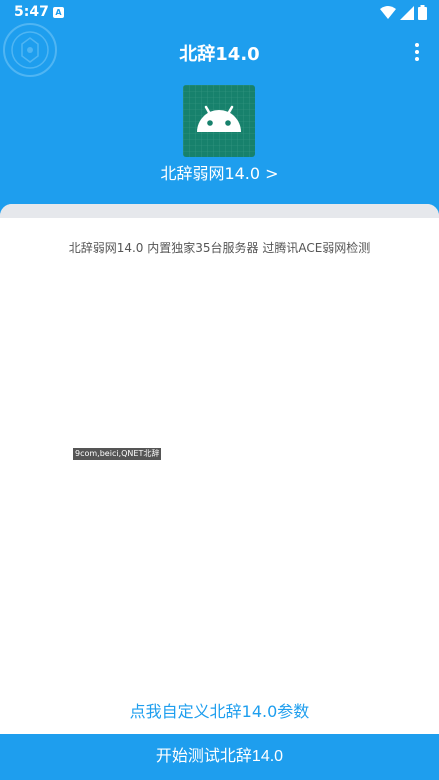 The height and width of the screenshot is (780, 439). What do you see at coordinates (219, 211) in the screenshot?
I see `card-divider` at bounding box center [219, 211].